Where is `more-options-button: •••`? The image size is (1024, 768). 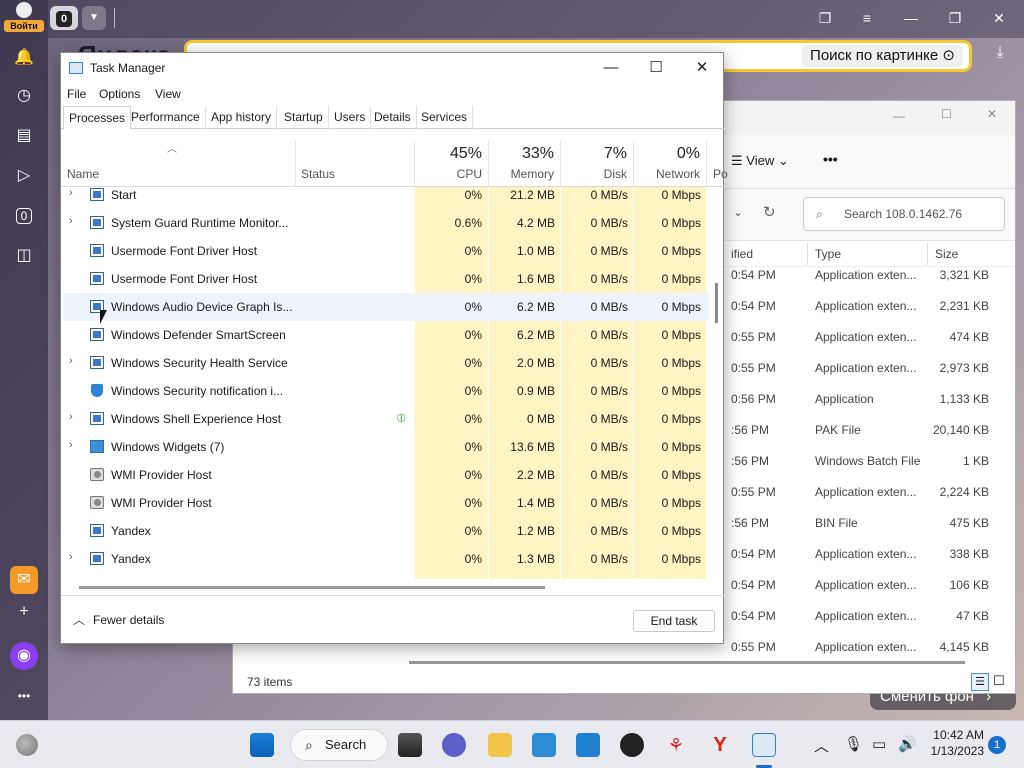 more-options-button: ••• is located at coordinates (830, 159).